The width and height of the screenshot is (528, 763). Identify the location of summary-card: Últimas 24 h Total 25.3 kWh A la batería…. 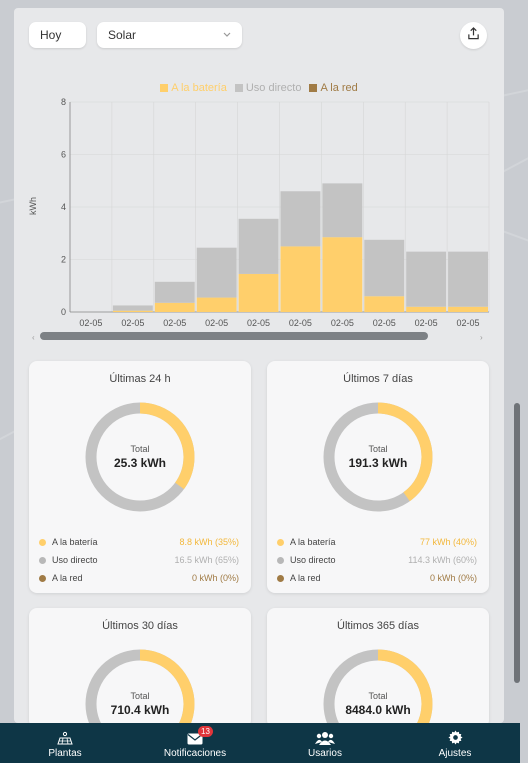
(140, 477).